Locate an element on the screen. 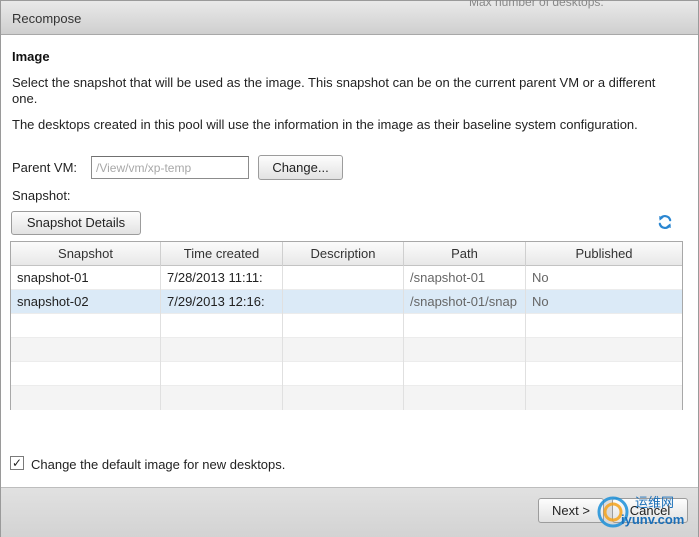 The image size is (699, 537). dialog-titlebar: Max number of desktops: Recompose is located at coordinates (349, 17).